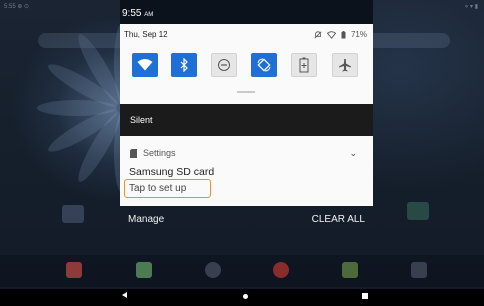 The height and width of the screenshot is (306, 484). Describe the element at coordinates (157, 188) in the screenshot. I see `notification-text: Tap to set up` at that location.